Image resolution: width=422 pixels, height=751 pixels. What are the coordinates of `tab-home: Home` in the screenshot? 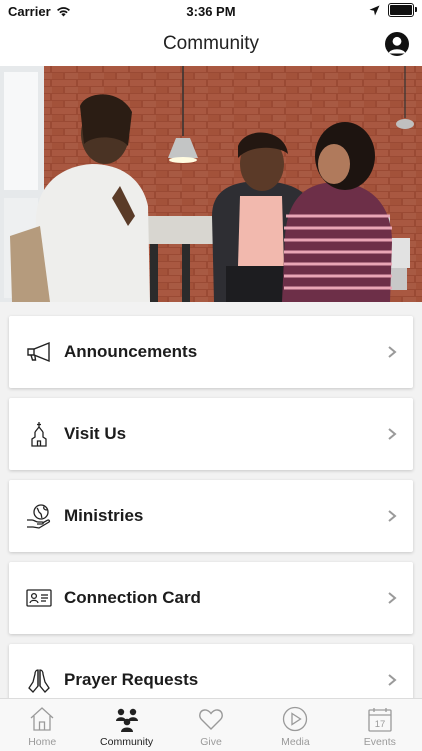 It's located at (42, 725).